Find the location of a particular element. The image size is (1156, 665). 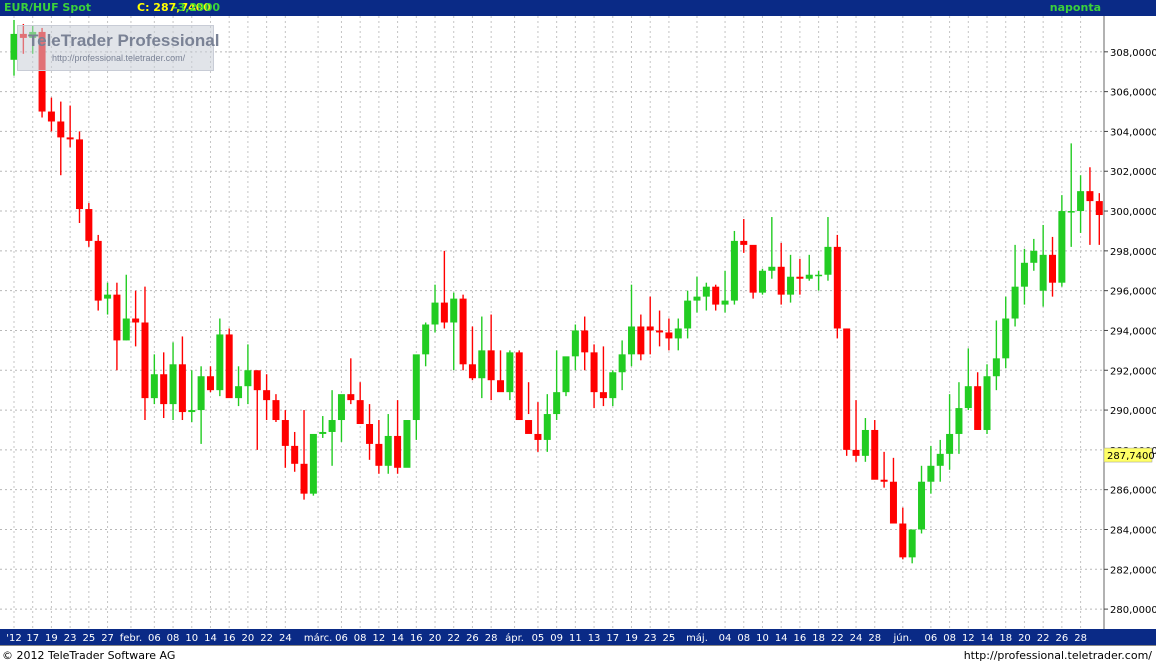

x-tick-label: 04 is located at coordinates (725, 638).